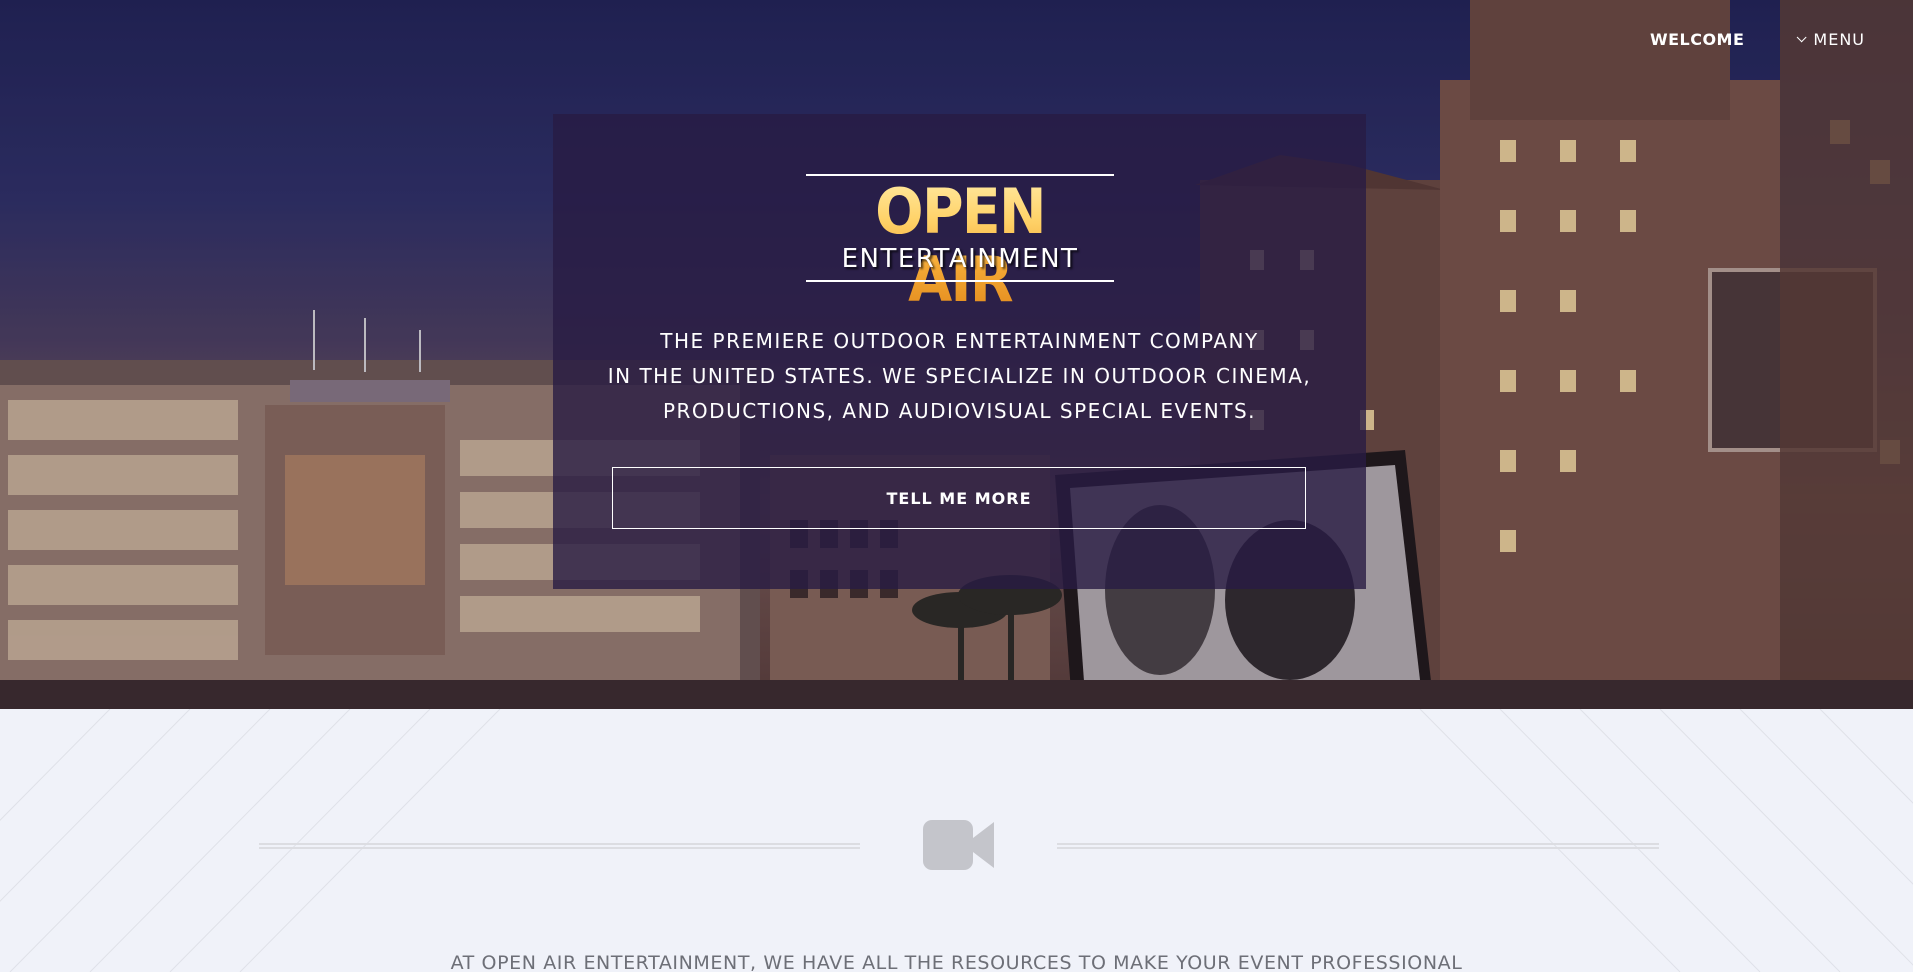 The image size is (1913, 972). What do you see at coordinates (1757, 39) in the screenshot?
I see `top-navigation: WELCOME MENU` at bounding box center [1757, 39].